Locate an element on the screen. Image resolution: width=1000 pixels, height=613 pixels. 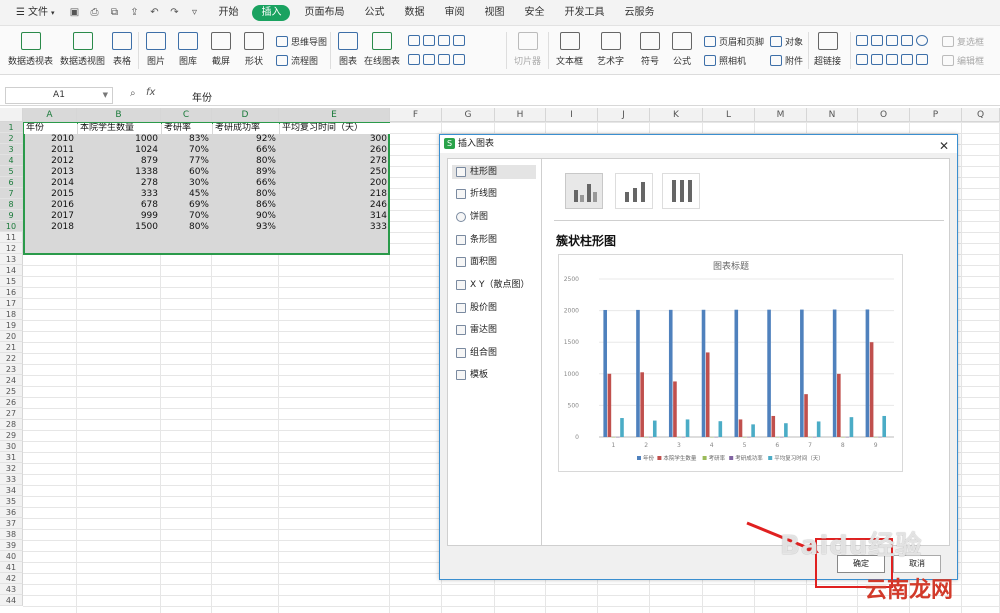
column-header-g: G is located at coordinates (468, 115).